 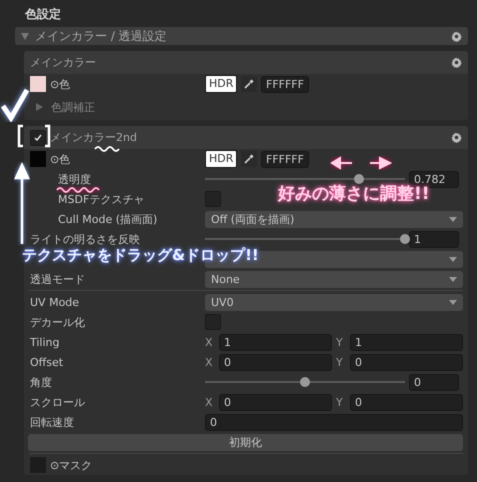 I want to click on squiggle-drawing, so click(x=79, y=190).